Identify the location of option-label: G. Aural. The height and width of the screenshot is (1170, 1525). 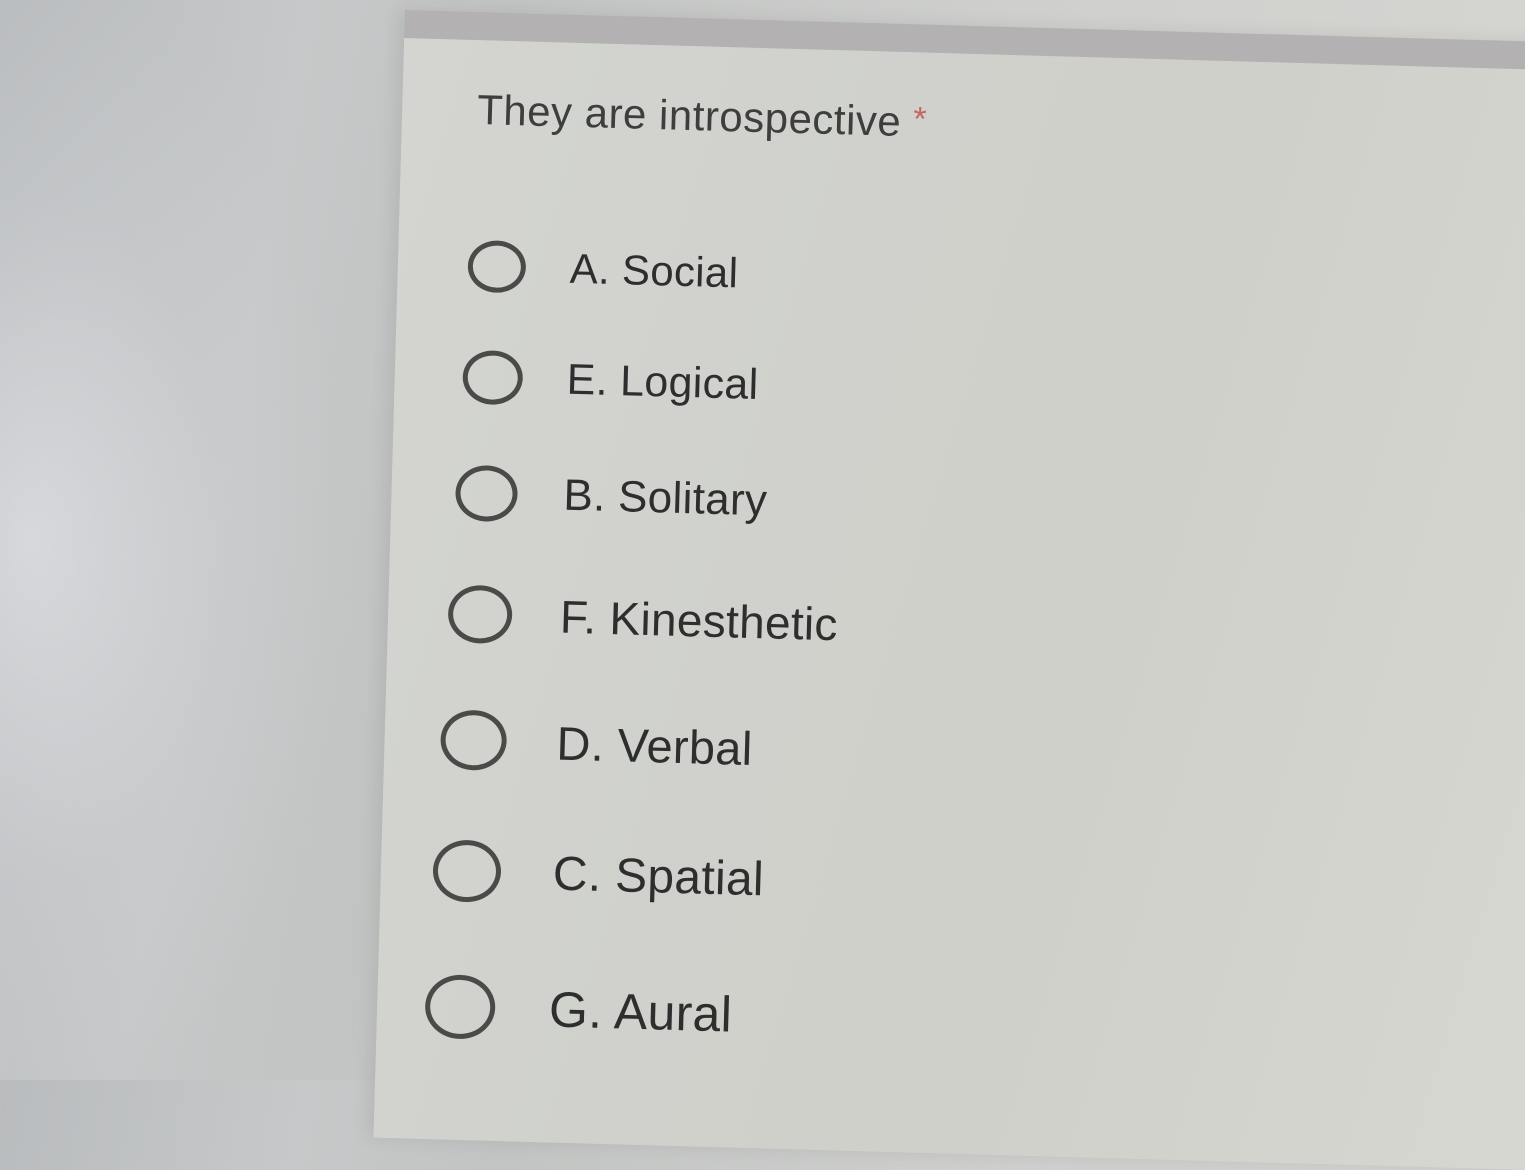
(640, 1012).